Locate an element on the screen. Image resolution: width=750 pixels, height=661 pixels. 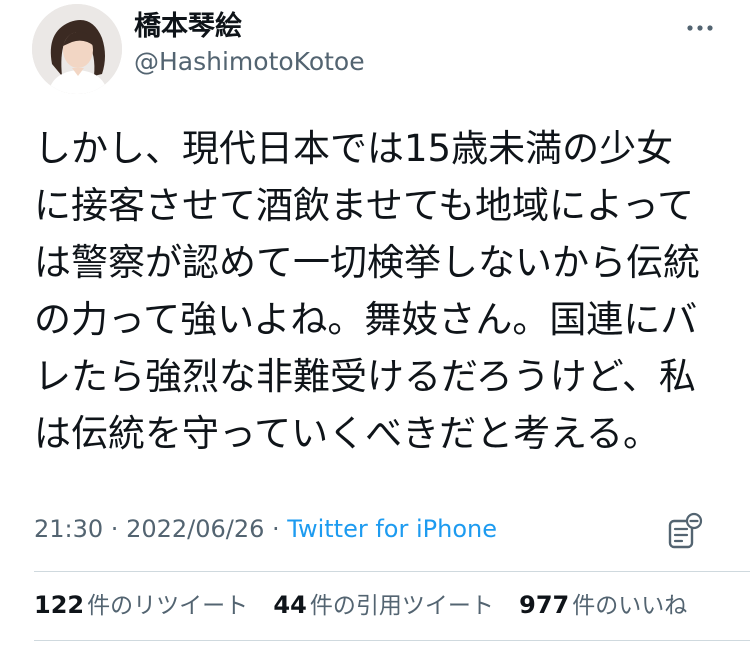
more-icon is located at coordinates (700, 28).